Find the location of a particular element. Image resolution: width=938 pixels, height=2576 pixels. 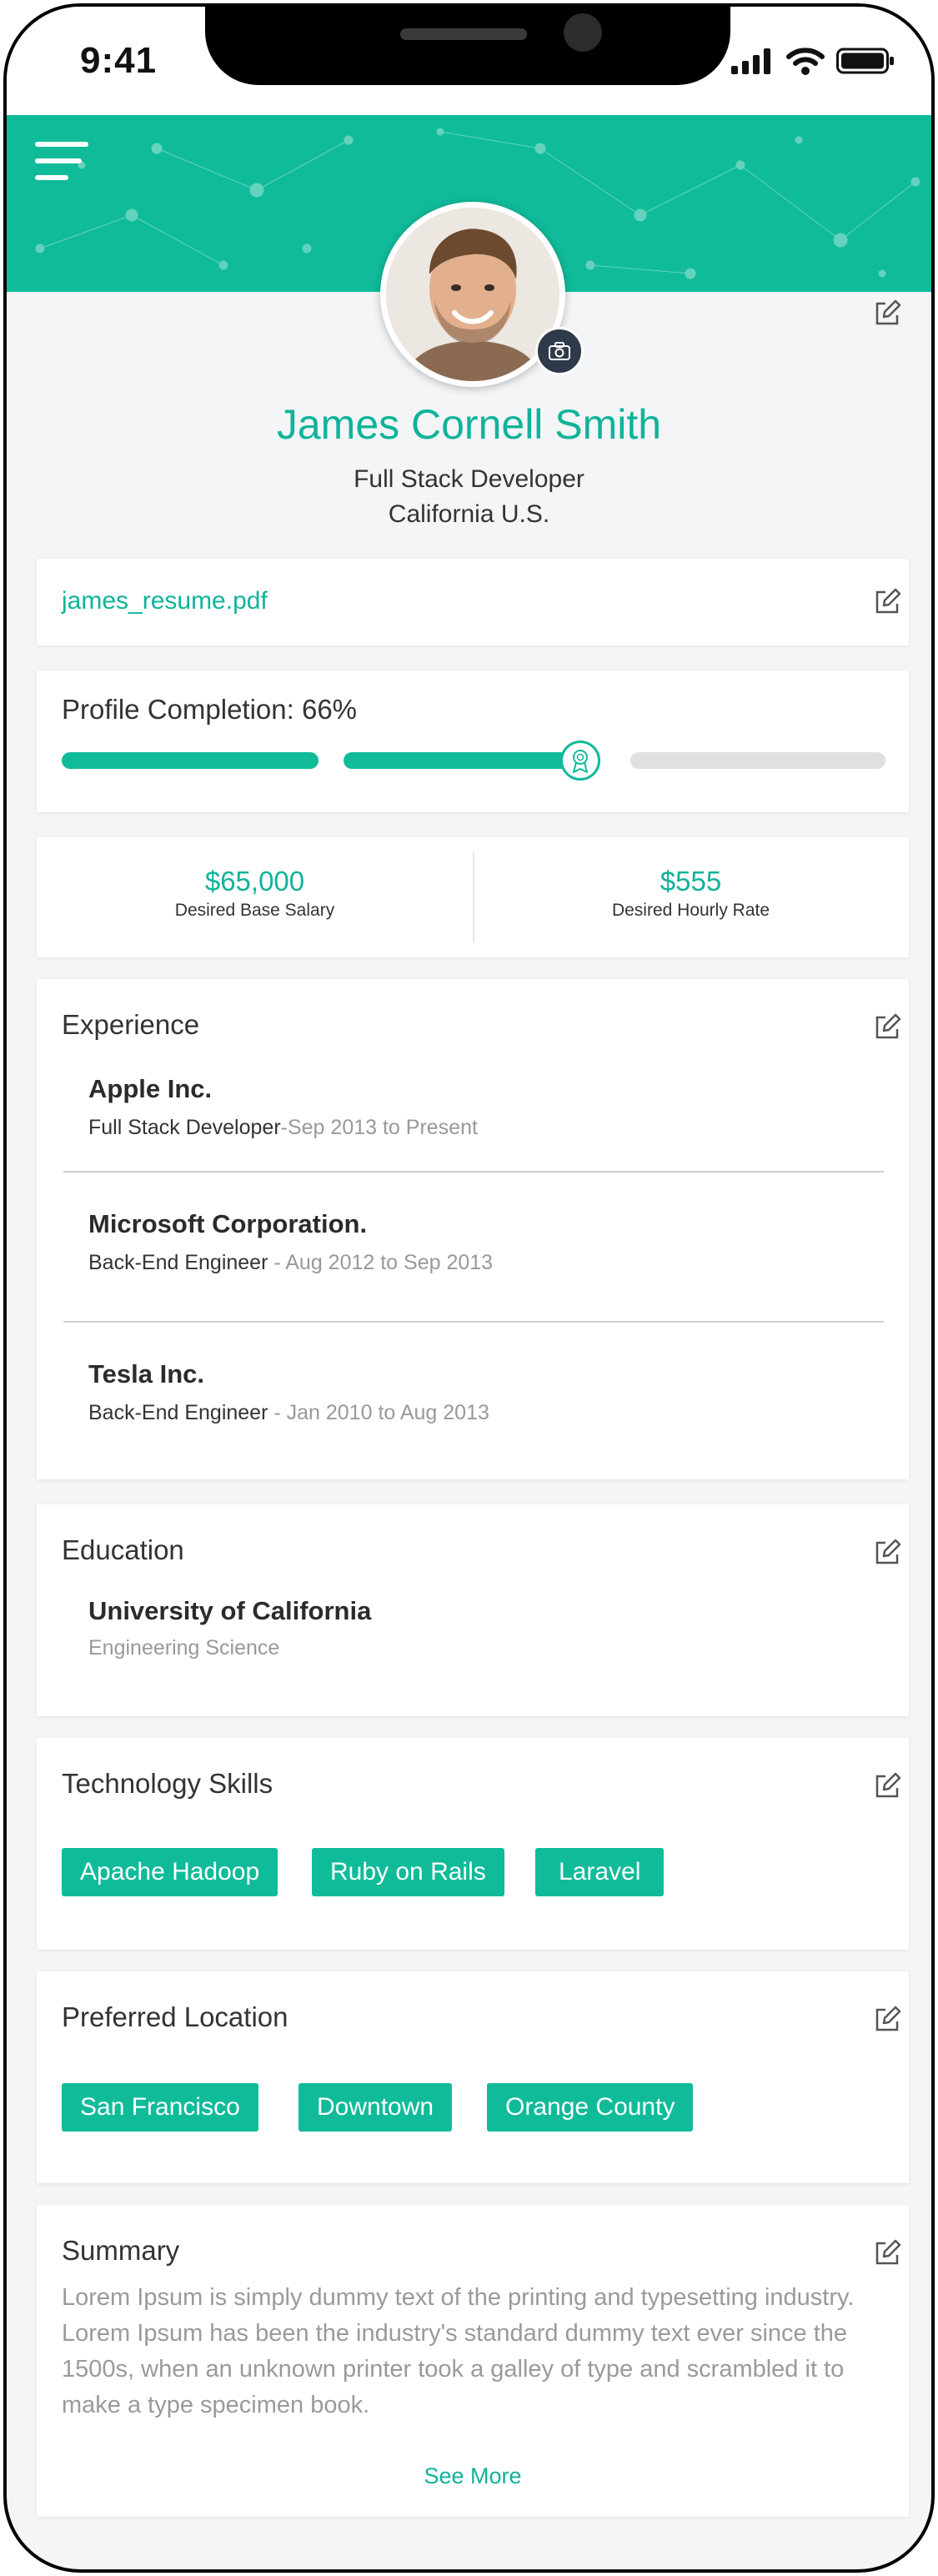

profile-name: James Cornell Smith is located at coordinates (469, 424).